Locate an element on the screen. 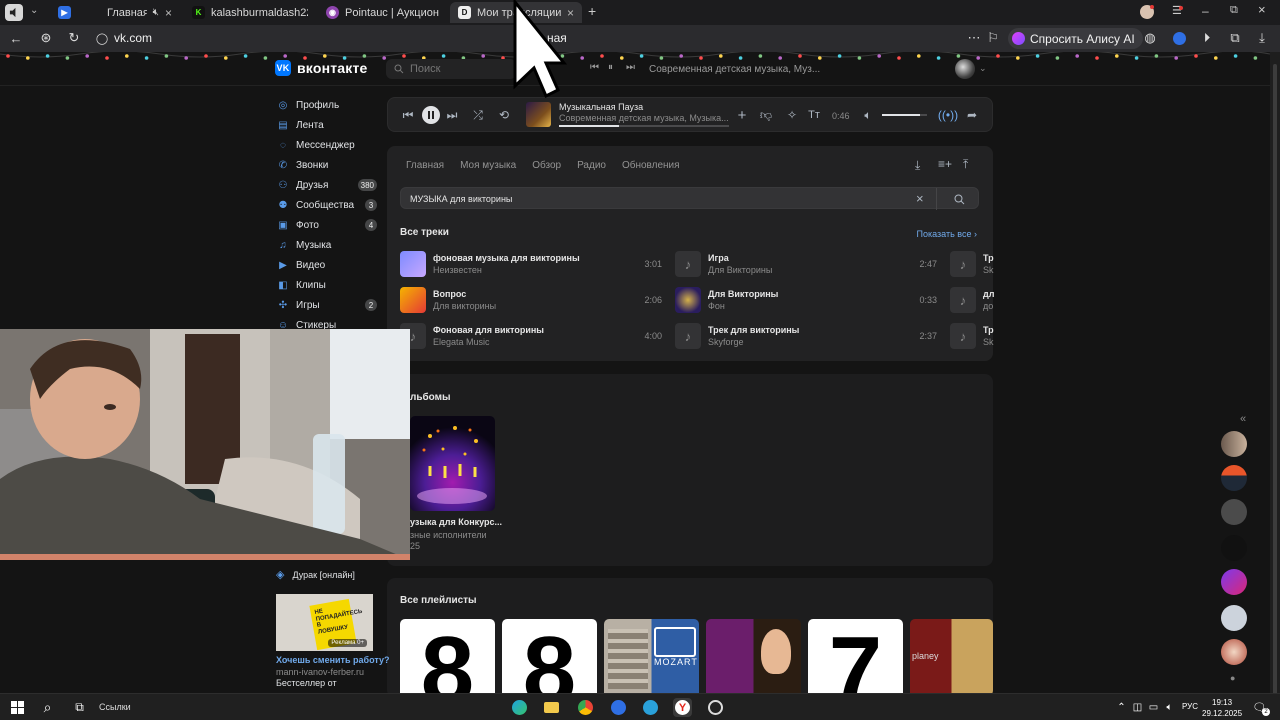  upload-icon: ⤒ is located at coordinates (965, 164).